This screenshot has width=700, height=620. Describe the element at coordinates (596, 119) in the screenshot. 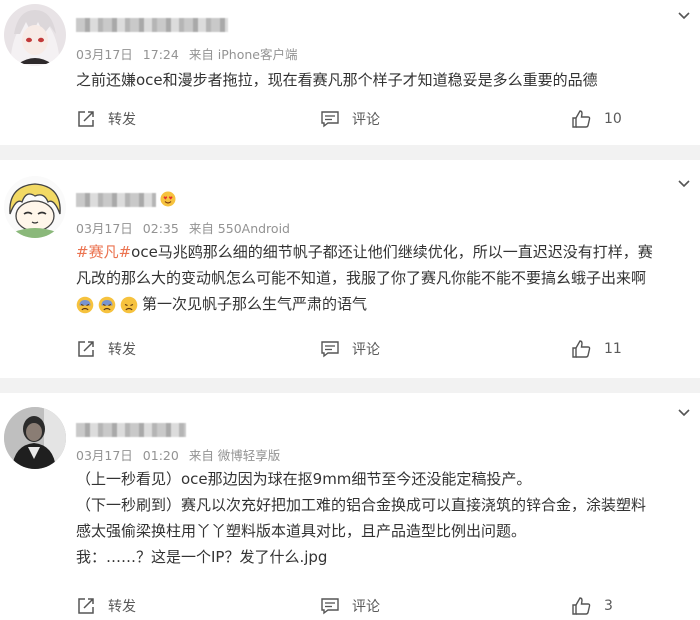

I see `like-button: 10` at that location.